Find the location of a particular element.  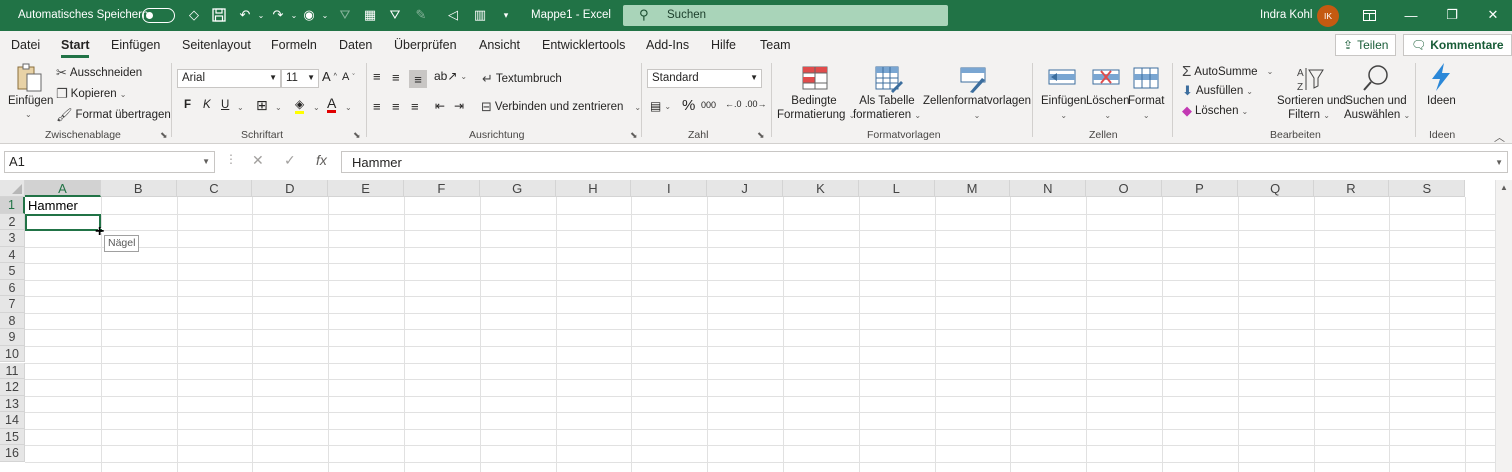

select-all-button is located at coordinates (12, 188).